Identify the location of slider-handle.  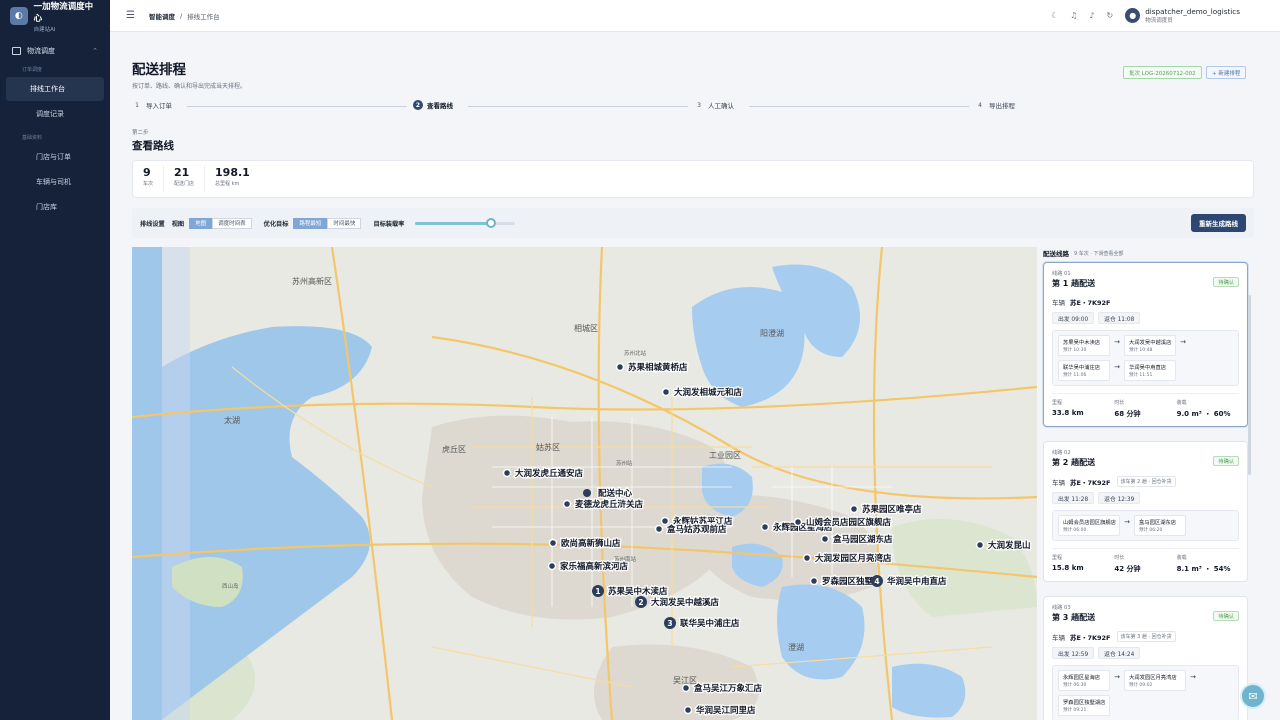
(491, 222).